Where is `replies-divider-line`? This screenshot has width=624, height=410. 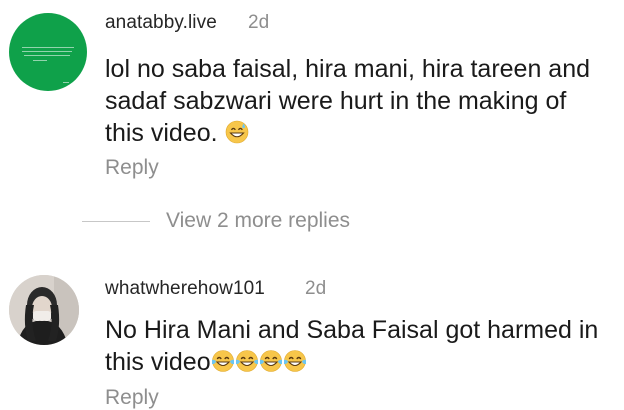
replies-divider-line is located at coordinates (116, 221).